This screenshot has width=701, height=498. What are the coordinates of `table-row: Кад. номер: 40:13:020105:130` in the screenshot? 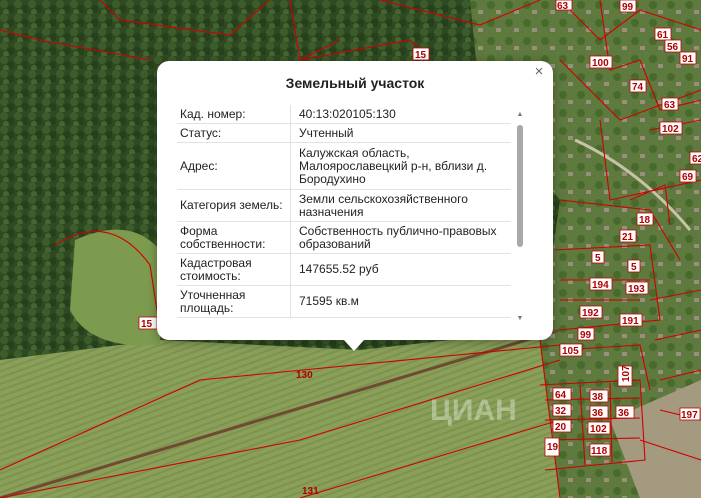 It's located at (344, 114).